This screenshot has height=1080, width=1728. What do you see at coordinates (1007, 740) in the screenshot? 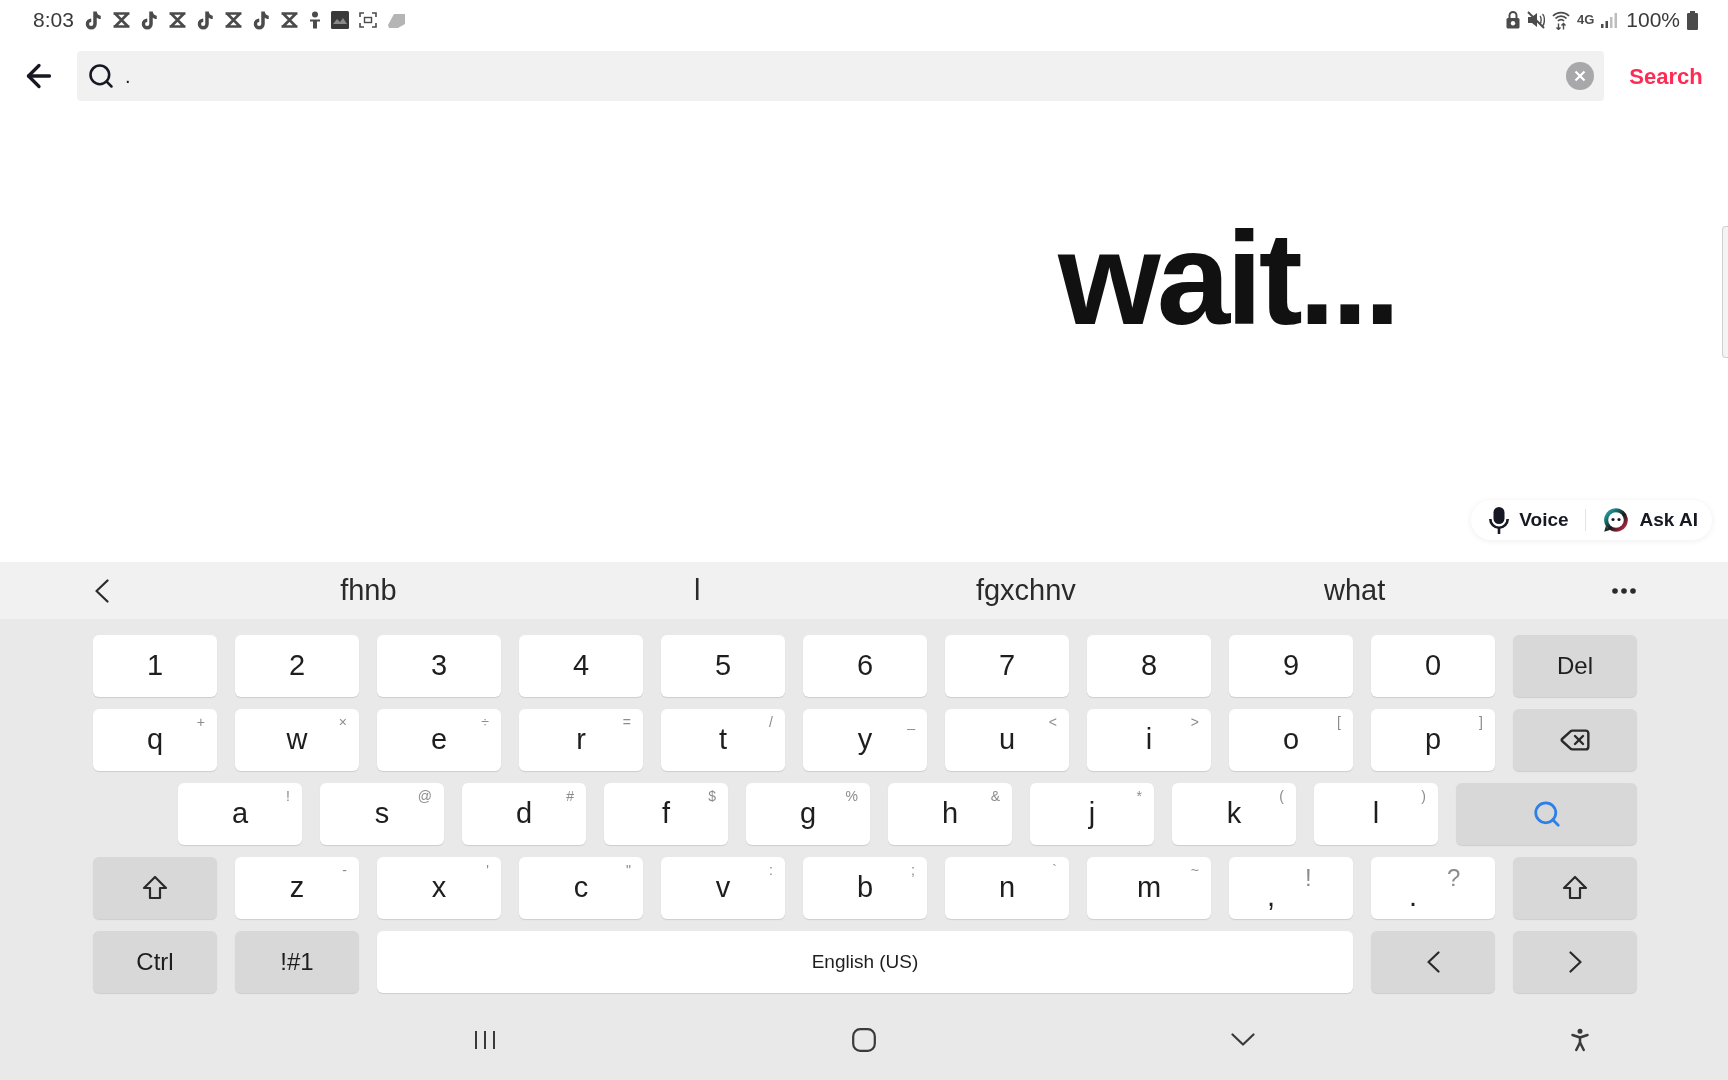
I see `keyboard-key: u <` at bounding box center [1007, 740].